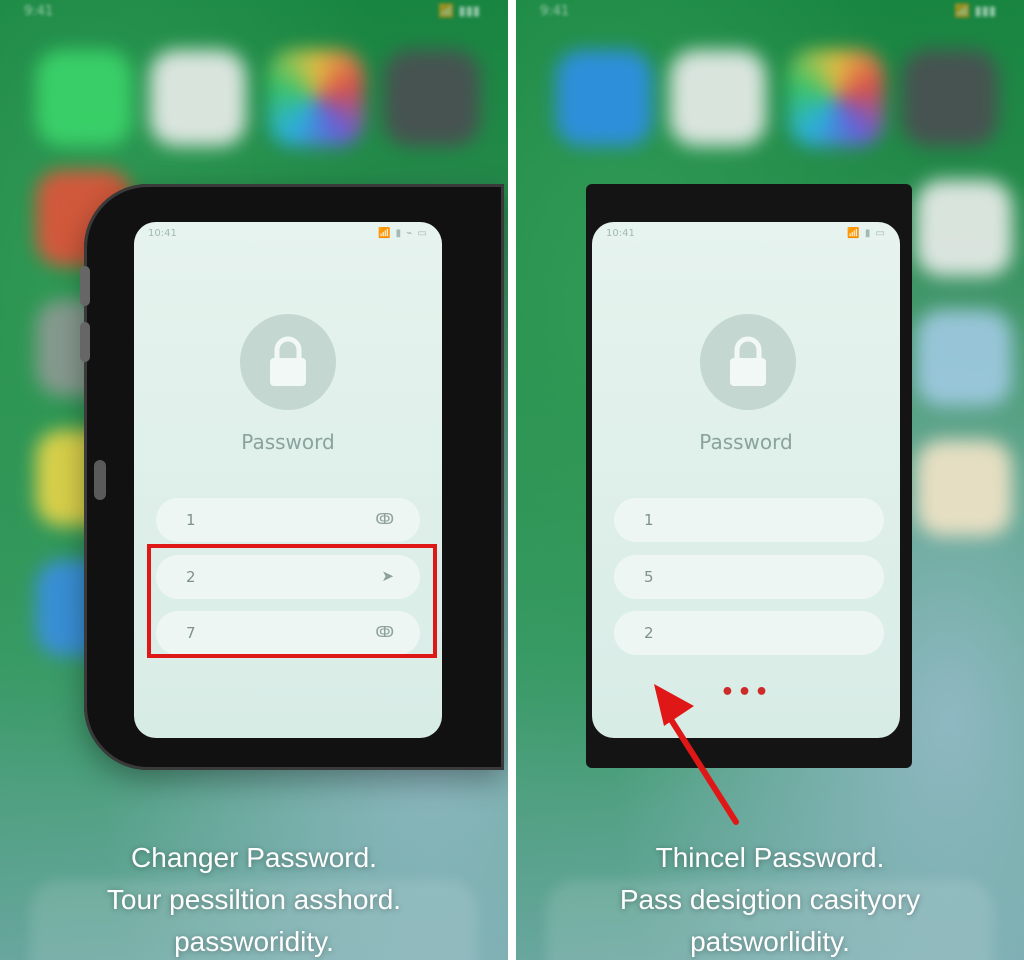 The height and width of the screenshot is (960, 1024). What do you see at coordinates (384, 519) in the screenshot?
I see `eye-slash-icon: ↂ` at bounding box center [384, 519].